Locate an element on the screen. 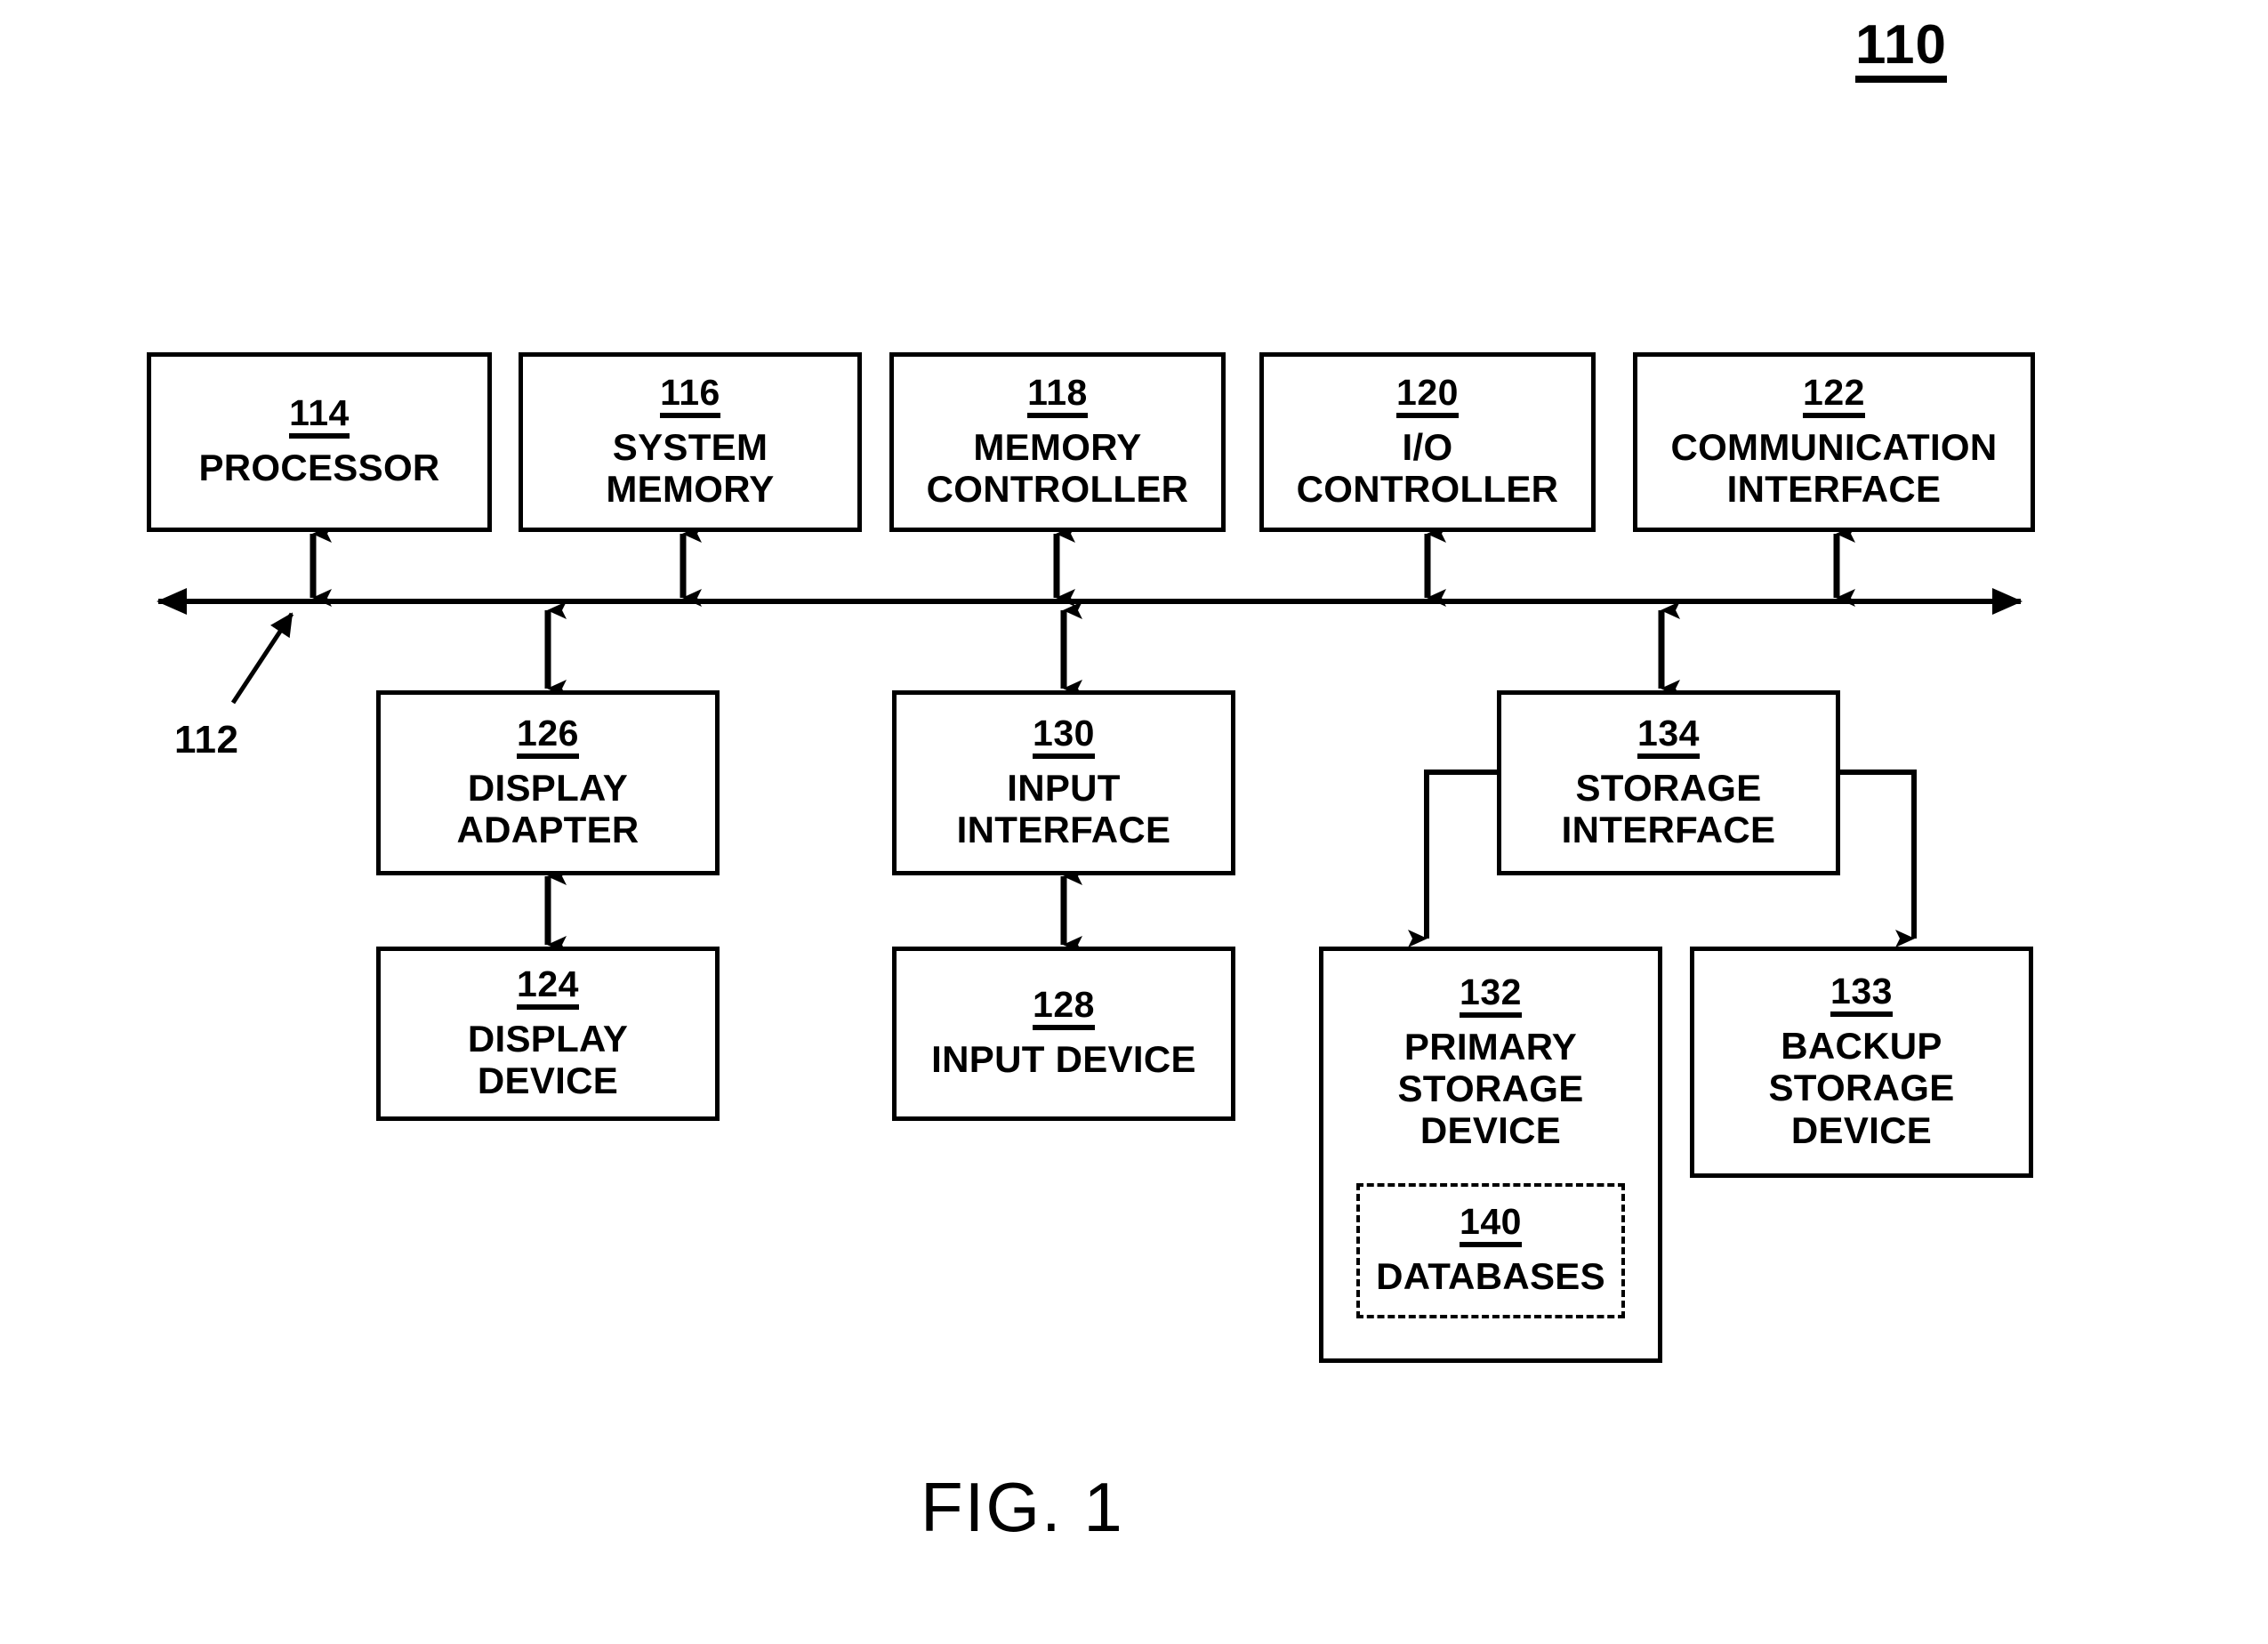 The height and width of the screenshot is (1644, 2268). node-primary-storage-device-label: PRIMARY STORAGE DEVICE is located at coordinates (1490, 1089).